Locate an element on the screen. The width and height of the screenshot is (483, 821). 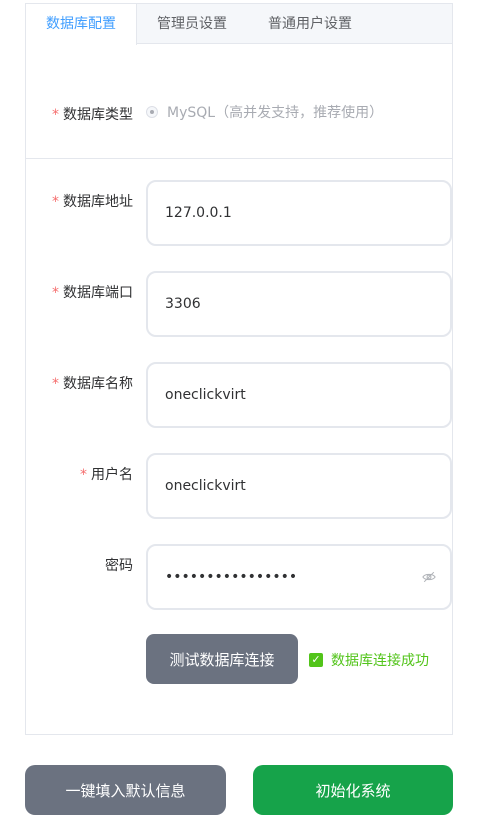
db-host-input: 127.0.0.1 is located at coordinates (299, 213).